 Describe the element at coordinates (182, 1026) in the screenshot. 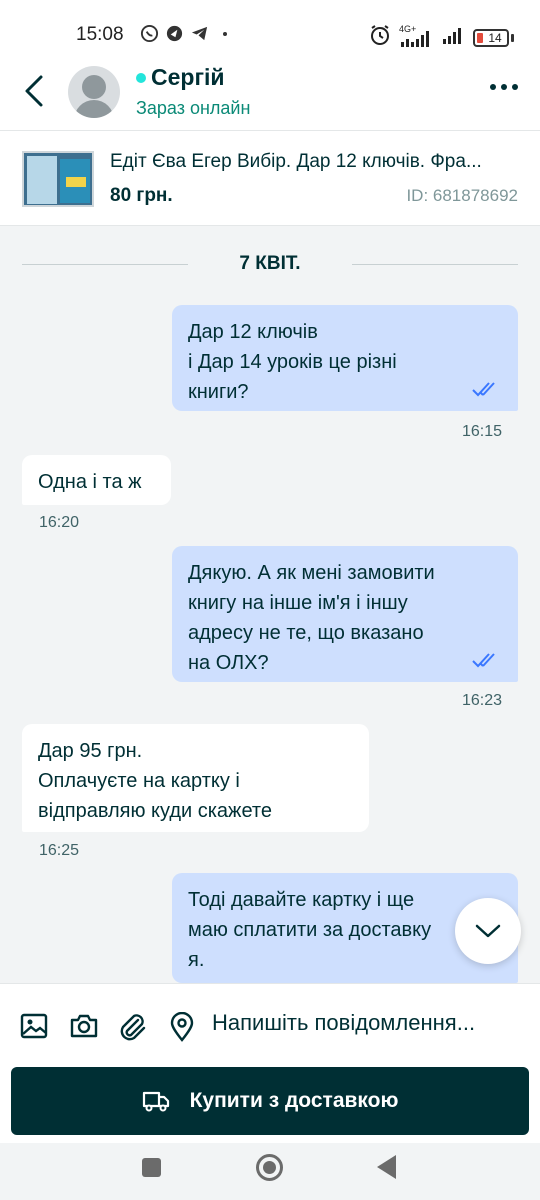

I see `location-pin-icon` at that location.